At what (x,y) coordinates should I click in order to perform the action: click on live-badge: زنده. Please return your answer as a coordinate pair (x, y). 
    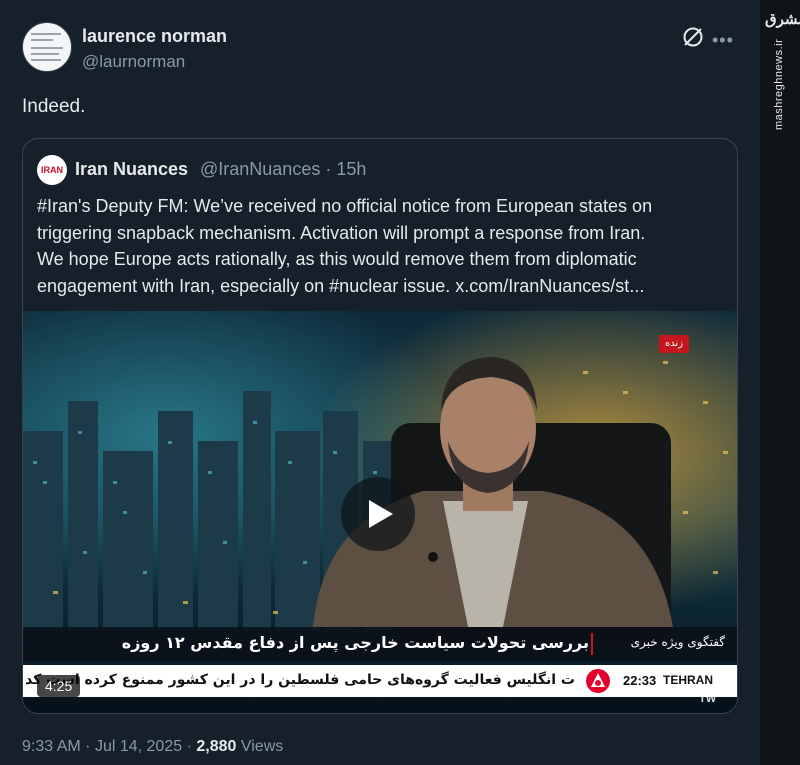
    Looking at the image, I should click on (674, 344).